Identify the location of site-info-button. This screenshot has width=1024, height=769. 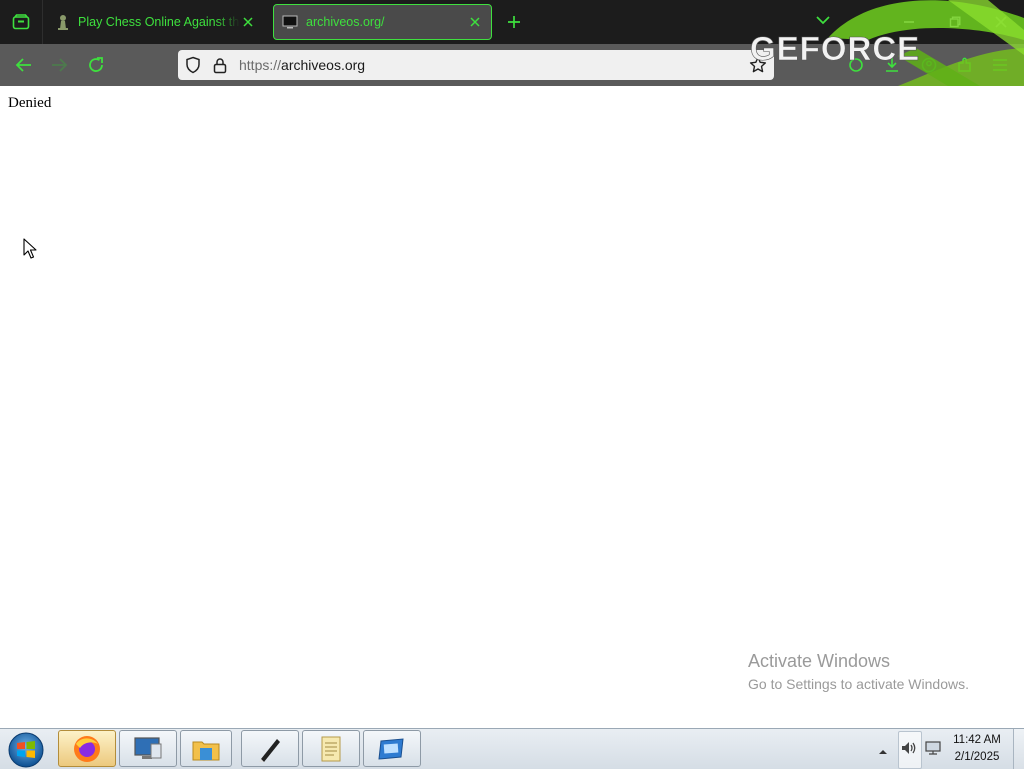
(220, 65).